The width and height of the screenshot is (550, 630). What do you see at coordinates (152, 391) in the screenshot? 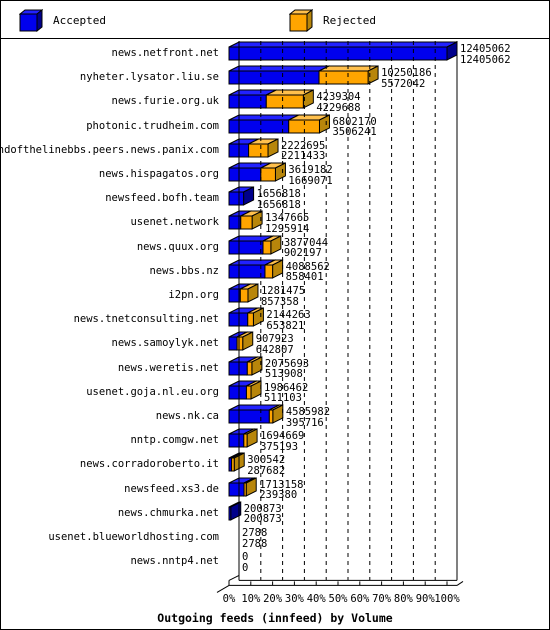
I see `category-label: usenet.goja.nl.eu.org` at bounding box center [152, 391].